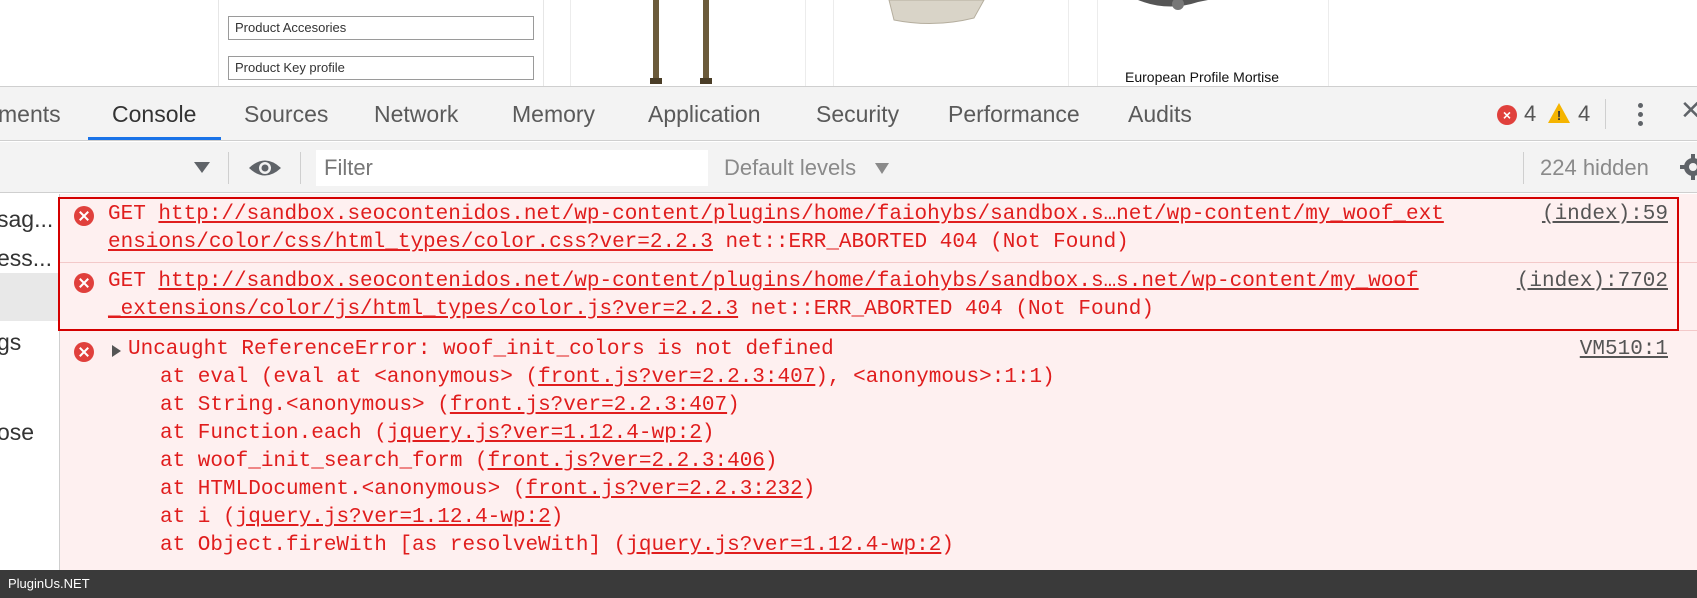 This screenshot has height=598, width=1697. Describe the element at coordinates (790, 168) in the screenshot. I see `log-levels-dropdown: Default levels` at that location.